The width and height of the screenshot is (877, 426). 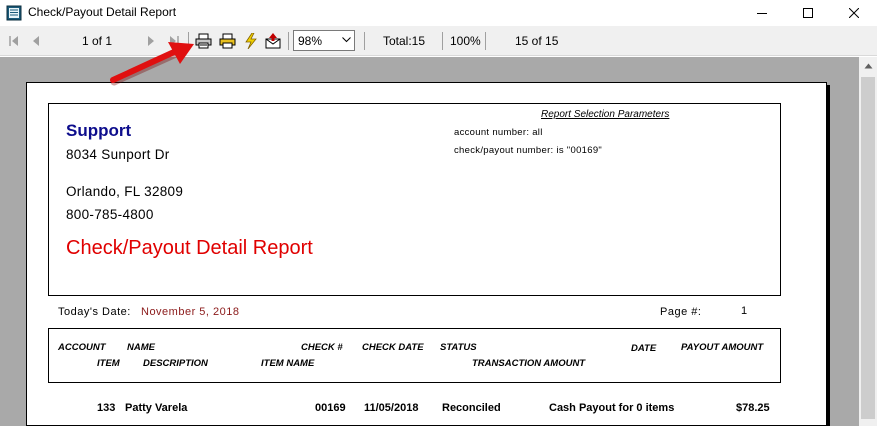 I want to click on parameters-heading: Report Selection Parameters, so click(x=605, y=114).